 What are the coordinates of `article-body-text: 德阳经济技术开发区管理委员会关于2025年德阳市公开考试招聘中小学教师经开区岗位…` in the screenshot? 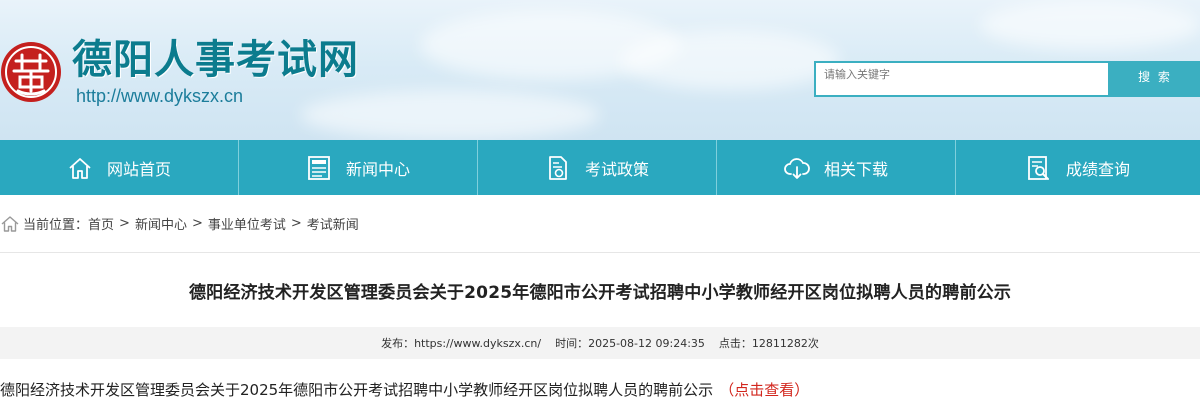 It's located at (357, 390).